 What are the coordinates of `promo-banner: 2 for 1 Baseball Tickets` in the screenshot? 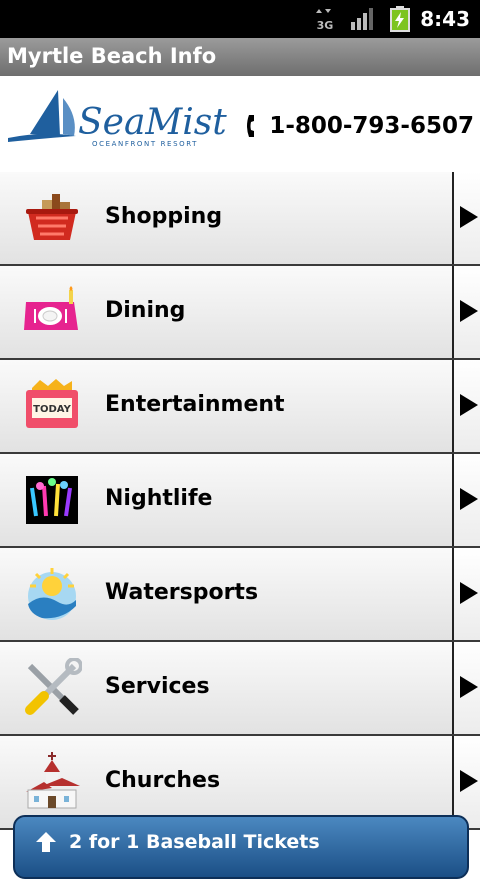 It's located at (241, 847).